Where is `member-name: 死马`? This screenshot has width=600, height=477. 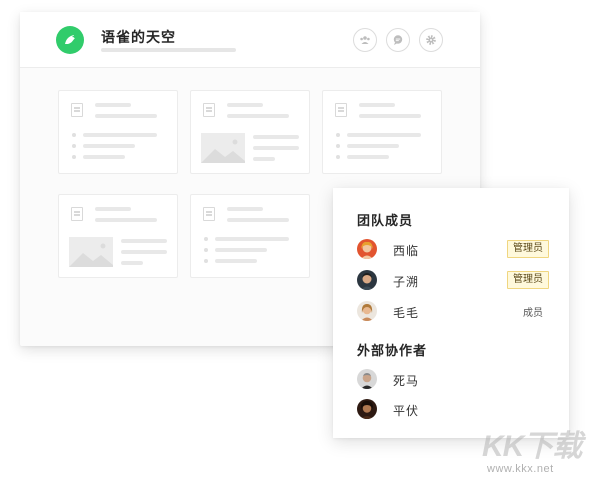 member-name: 死马 is located at coordinates (406, 381).